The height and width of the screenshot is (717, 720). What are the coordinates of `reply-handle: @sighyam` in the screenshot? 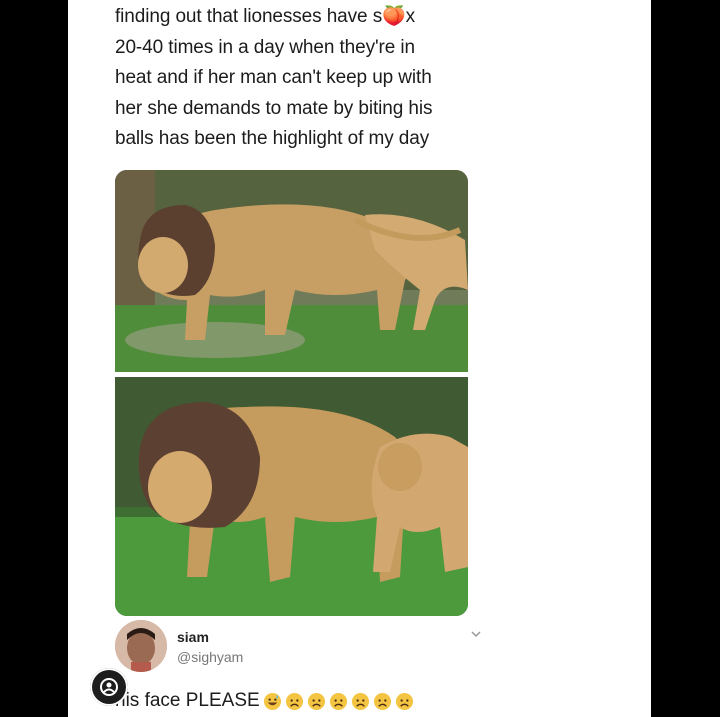 It's located at (210, 657).